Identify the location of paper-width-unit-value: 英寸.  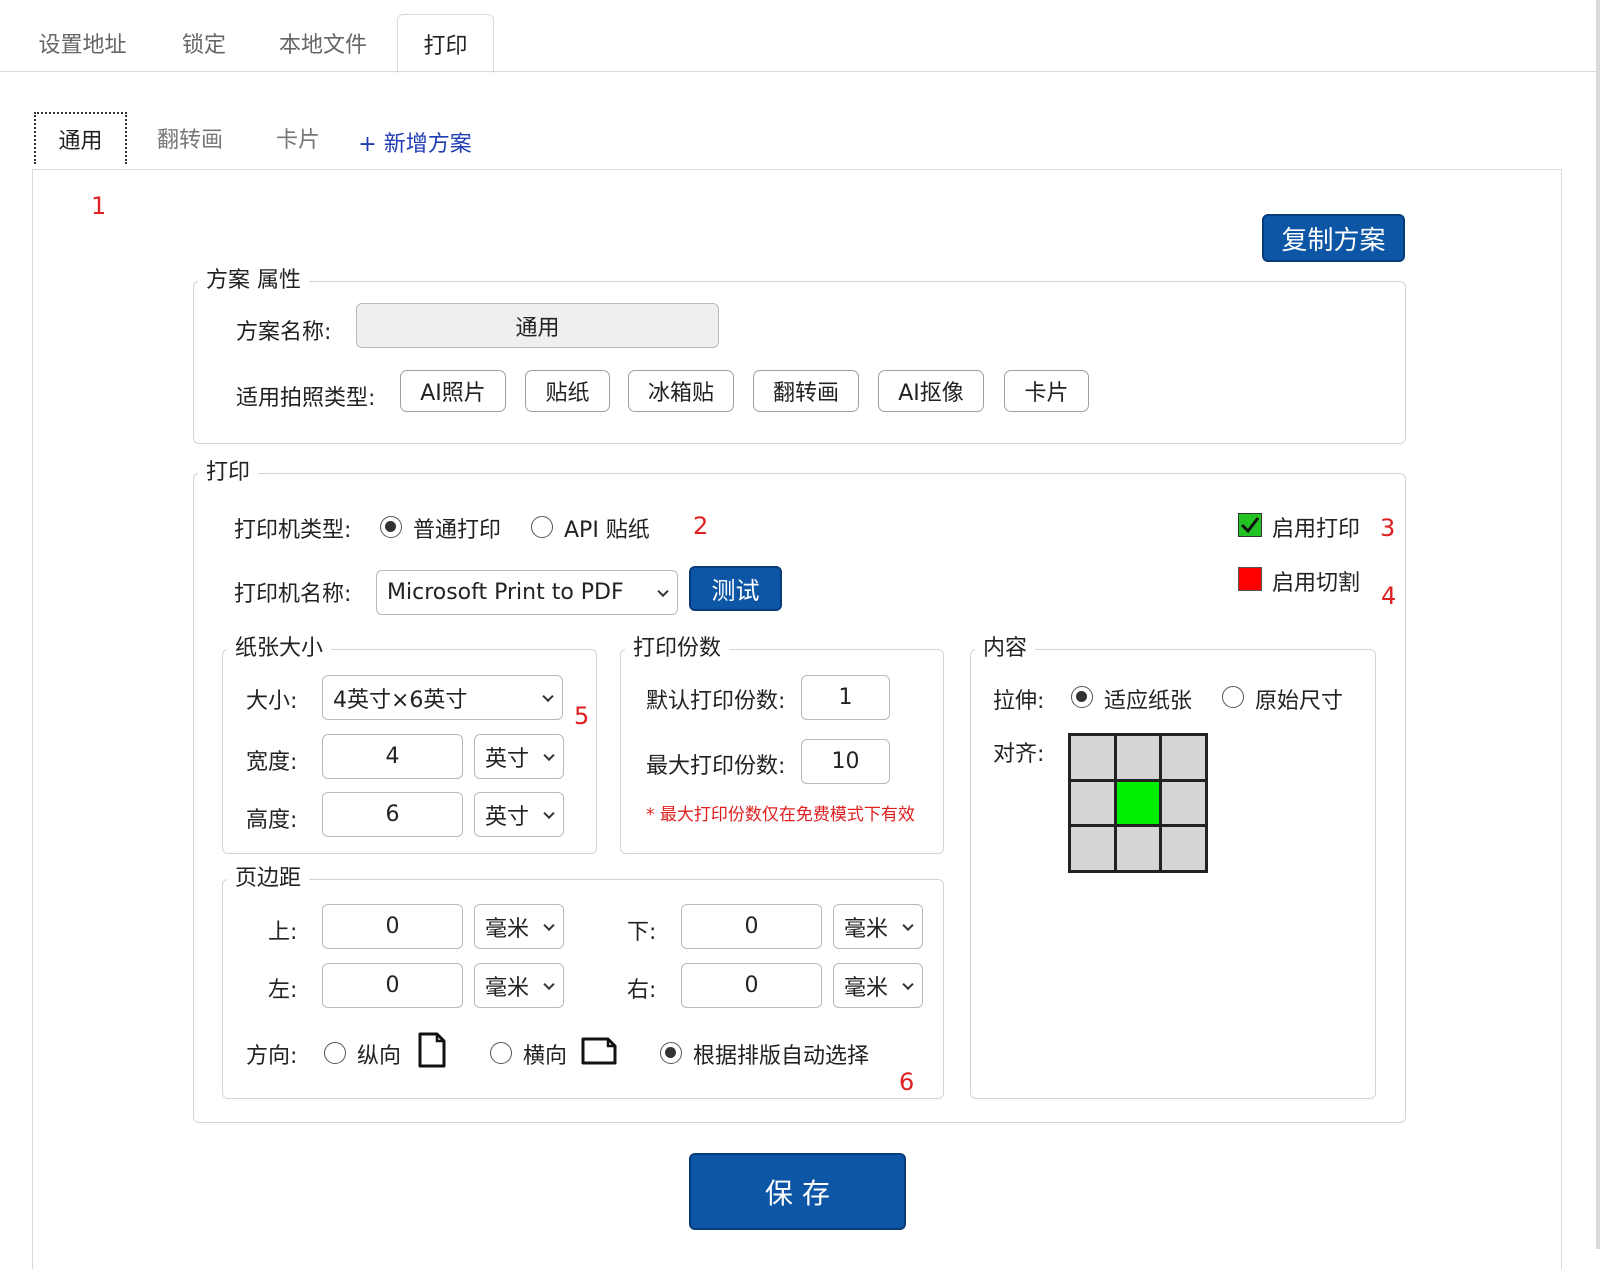
(507, 759).